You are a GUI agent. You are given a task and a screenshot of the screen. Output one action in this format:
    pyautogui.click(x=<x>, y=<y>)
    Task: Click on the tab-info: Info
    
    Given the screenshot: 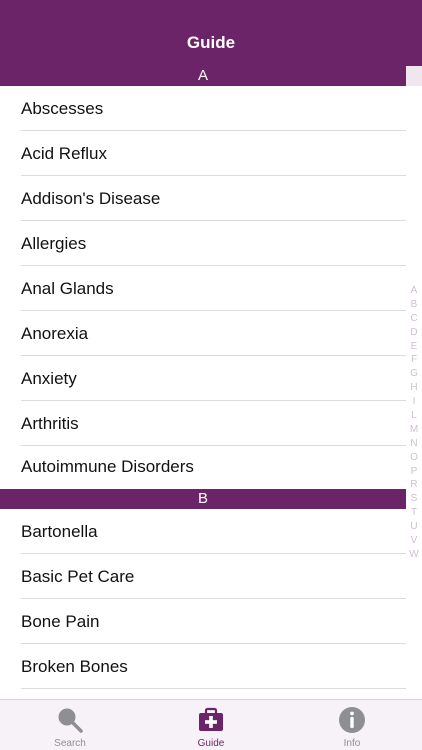 What is the action you would take?
    pyautogui.click(x=352, y=725)
    